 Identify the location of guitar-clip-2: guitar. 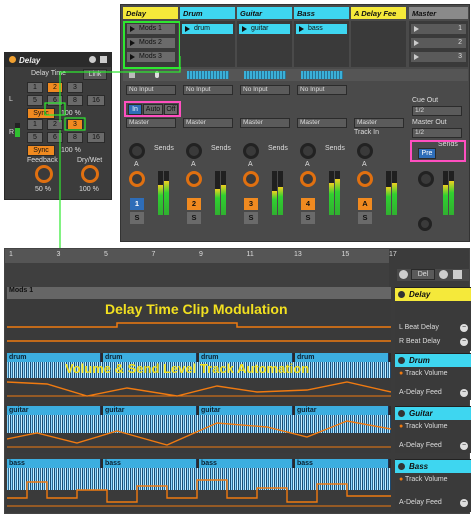
(150, 410).